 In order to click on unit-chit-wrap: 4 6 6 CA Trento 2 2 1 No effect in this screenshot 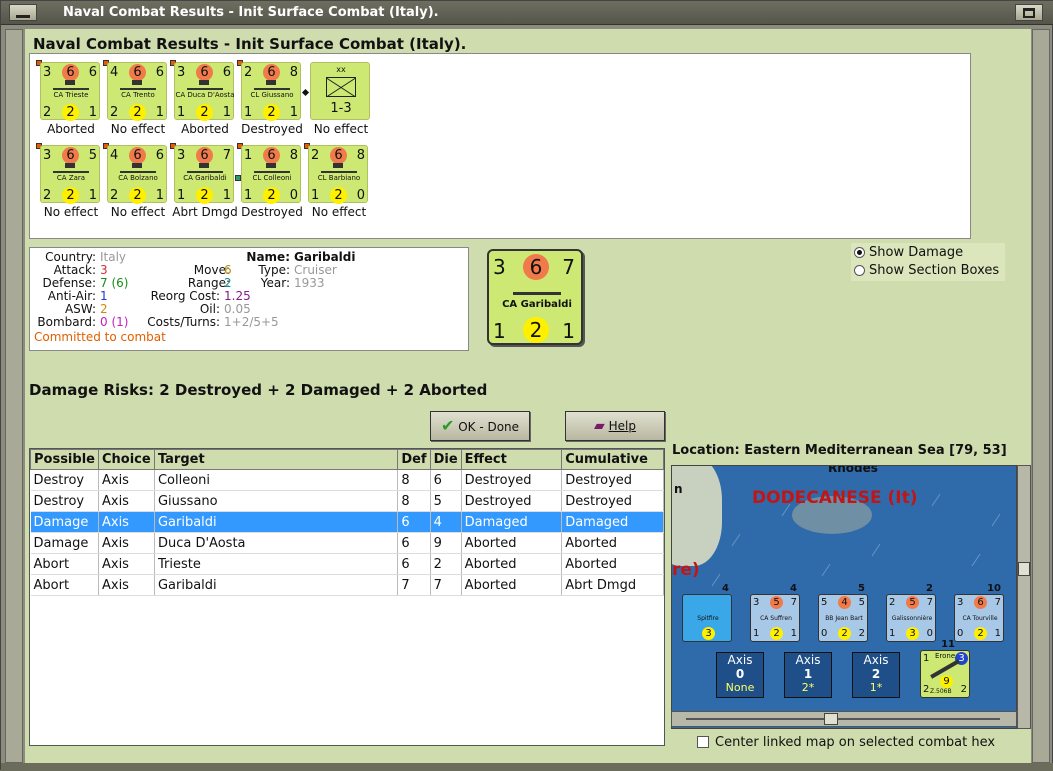, I will do `click(141, 101)`.